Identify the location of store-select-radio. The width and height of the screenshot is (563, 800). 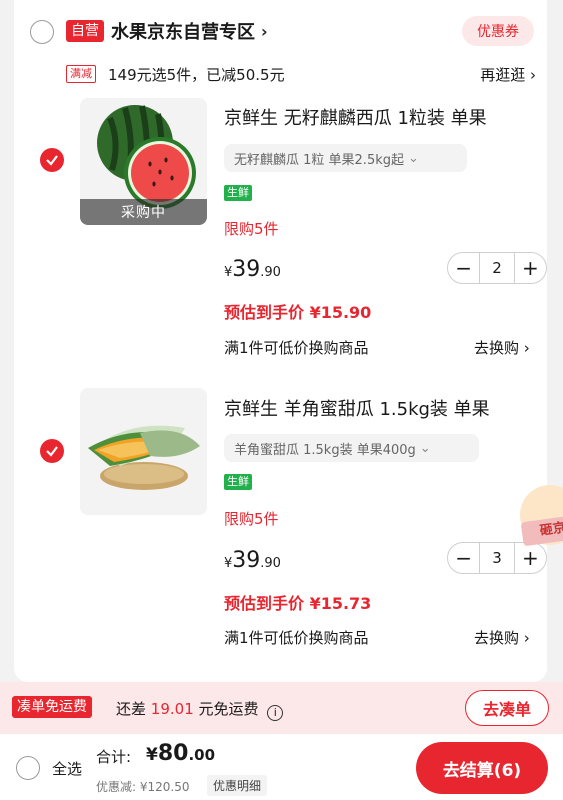
(42, 32).